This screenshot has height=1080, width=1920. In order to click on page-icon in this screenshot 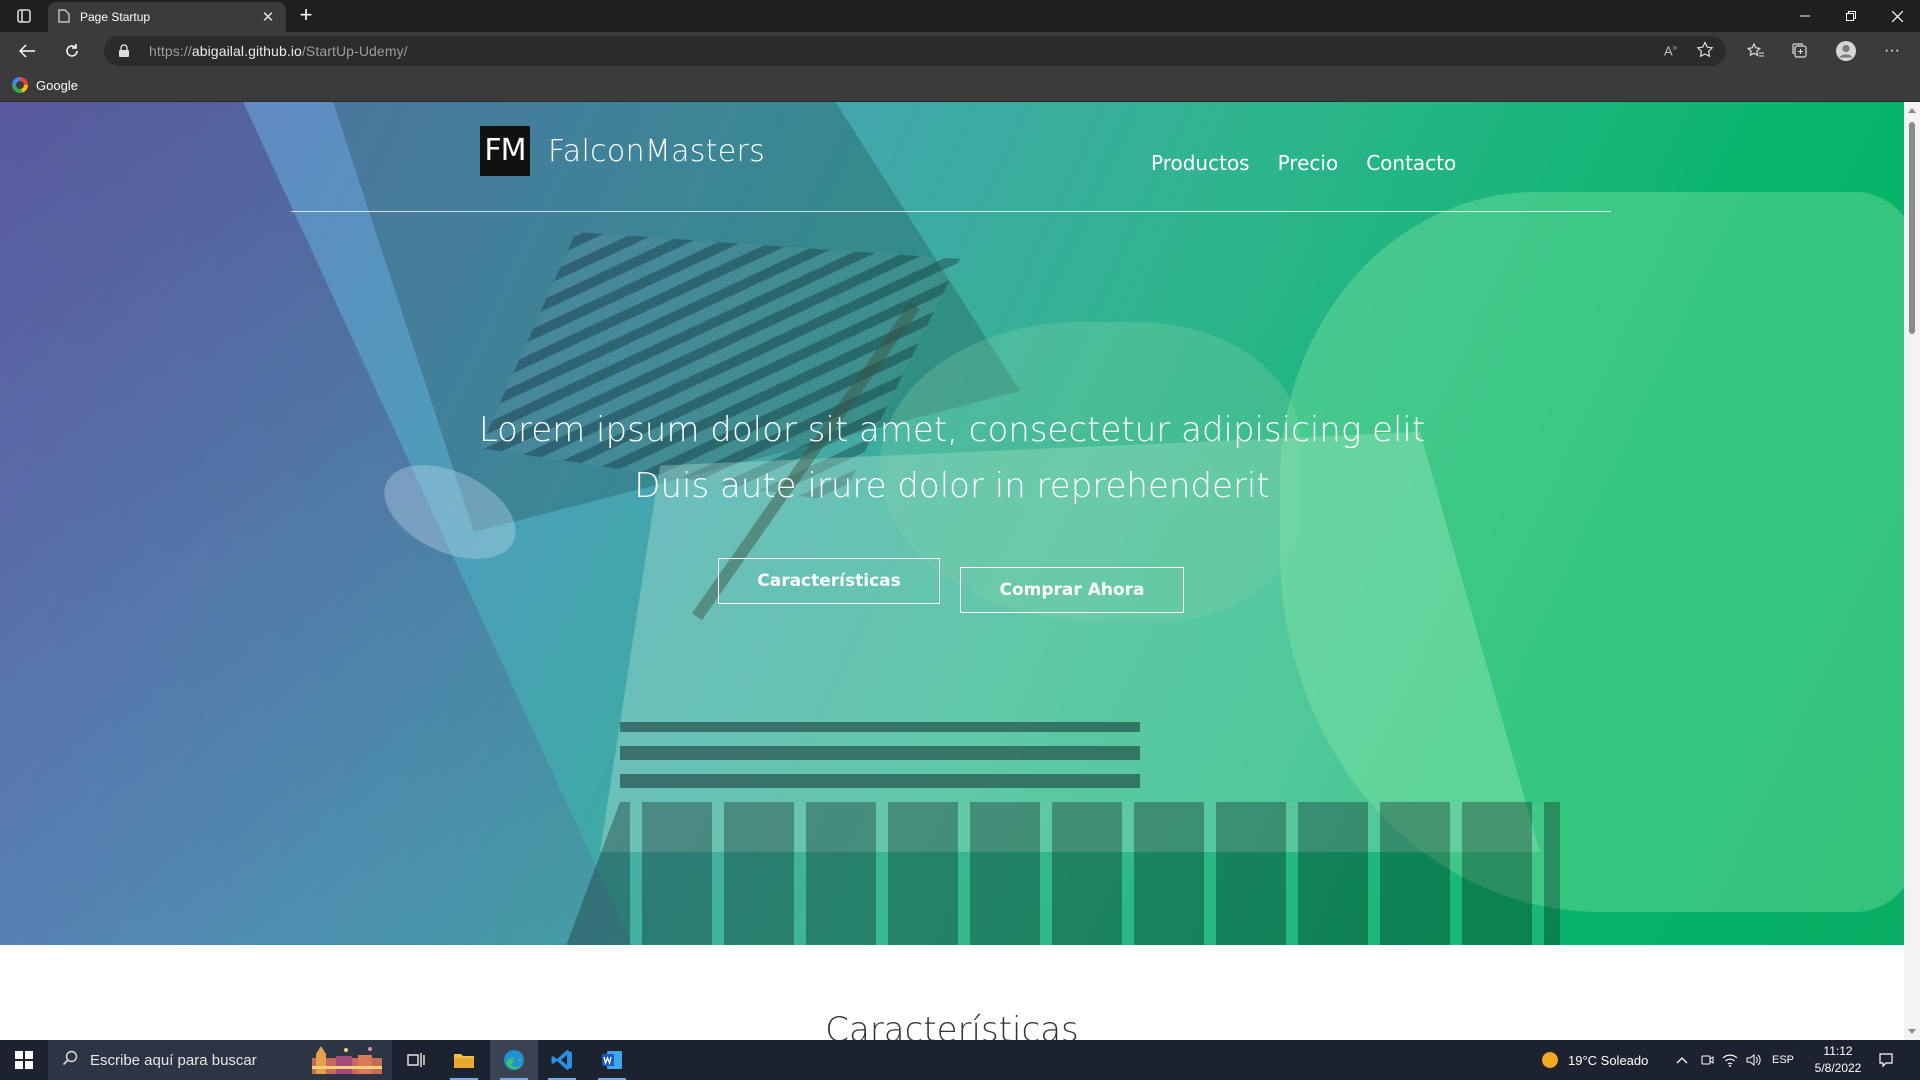, I will do `click(64, 17)`.